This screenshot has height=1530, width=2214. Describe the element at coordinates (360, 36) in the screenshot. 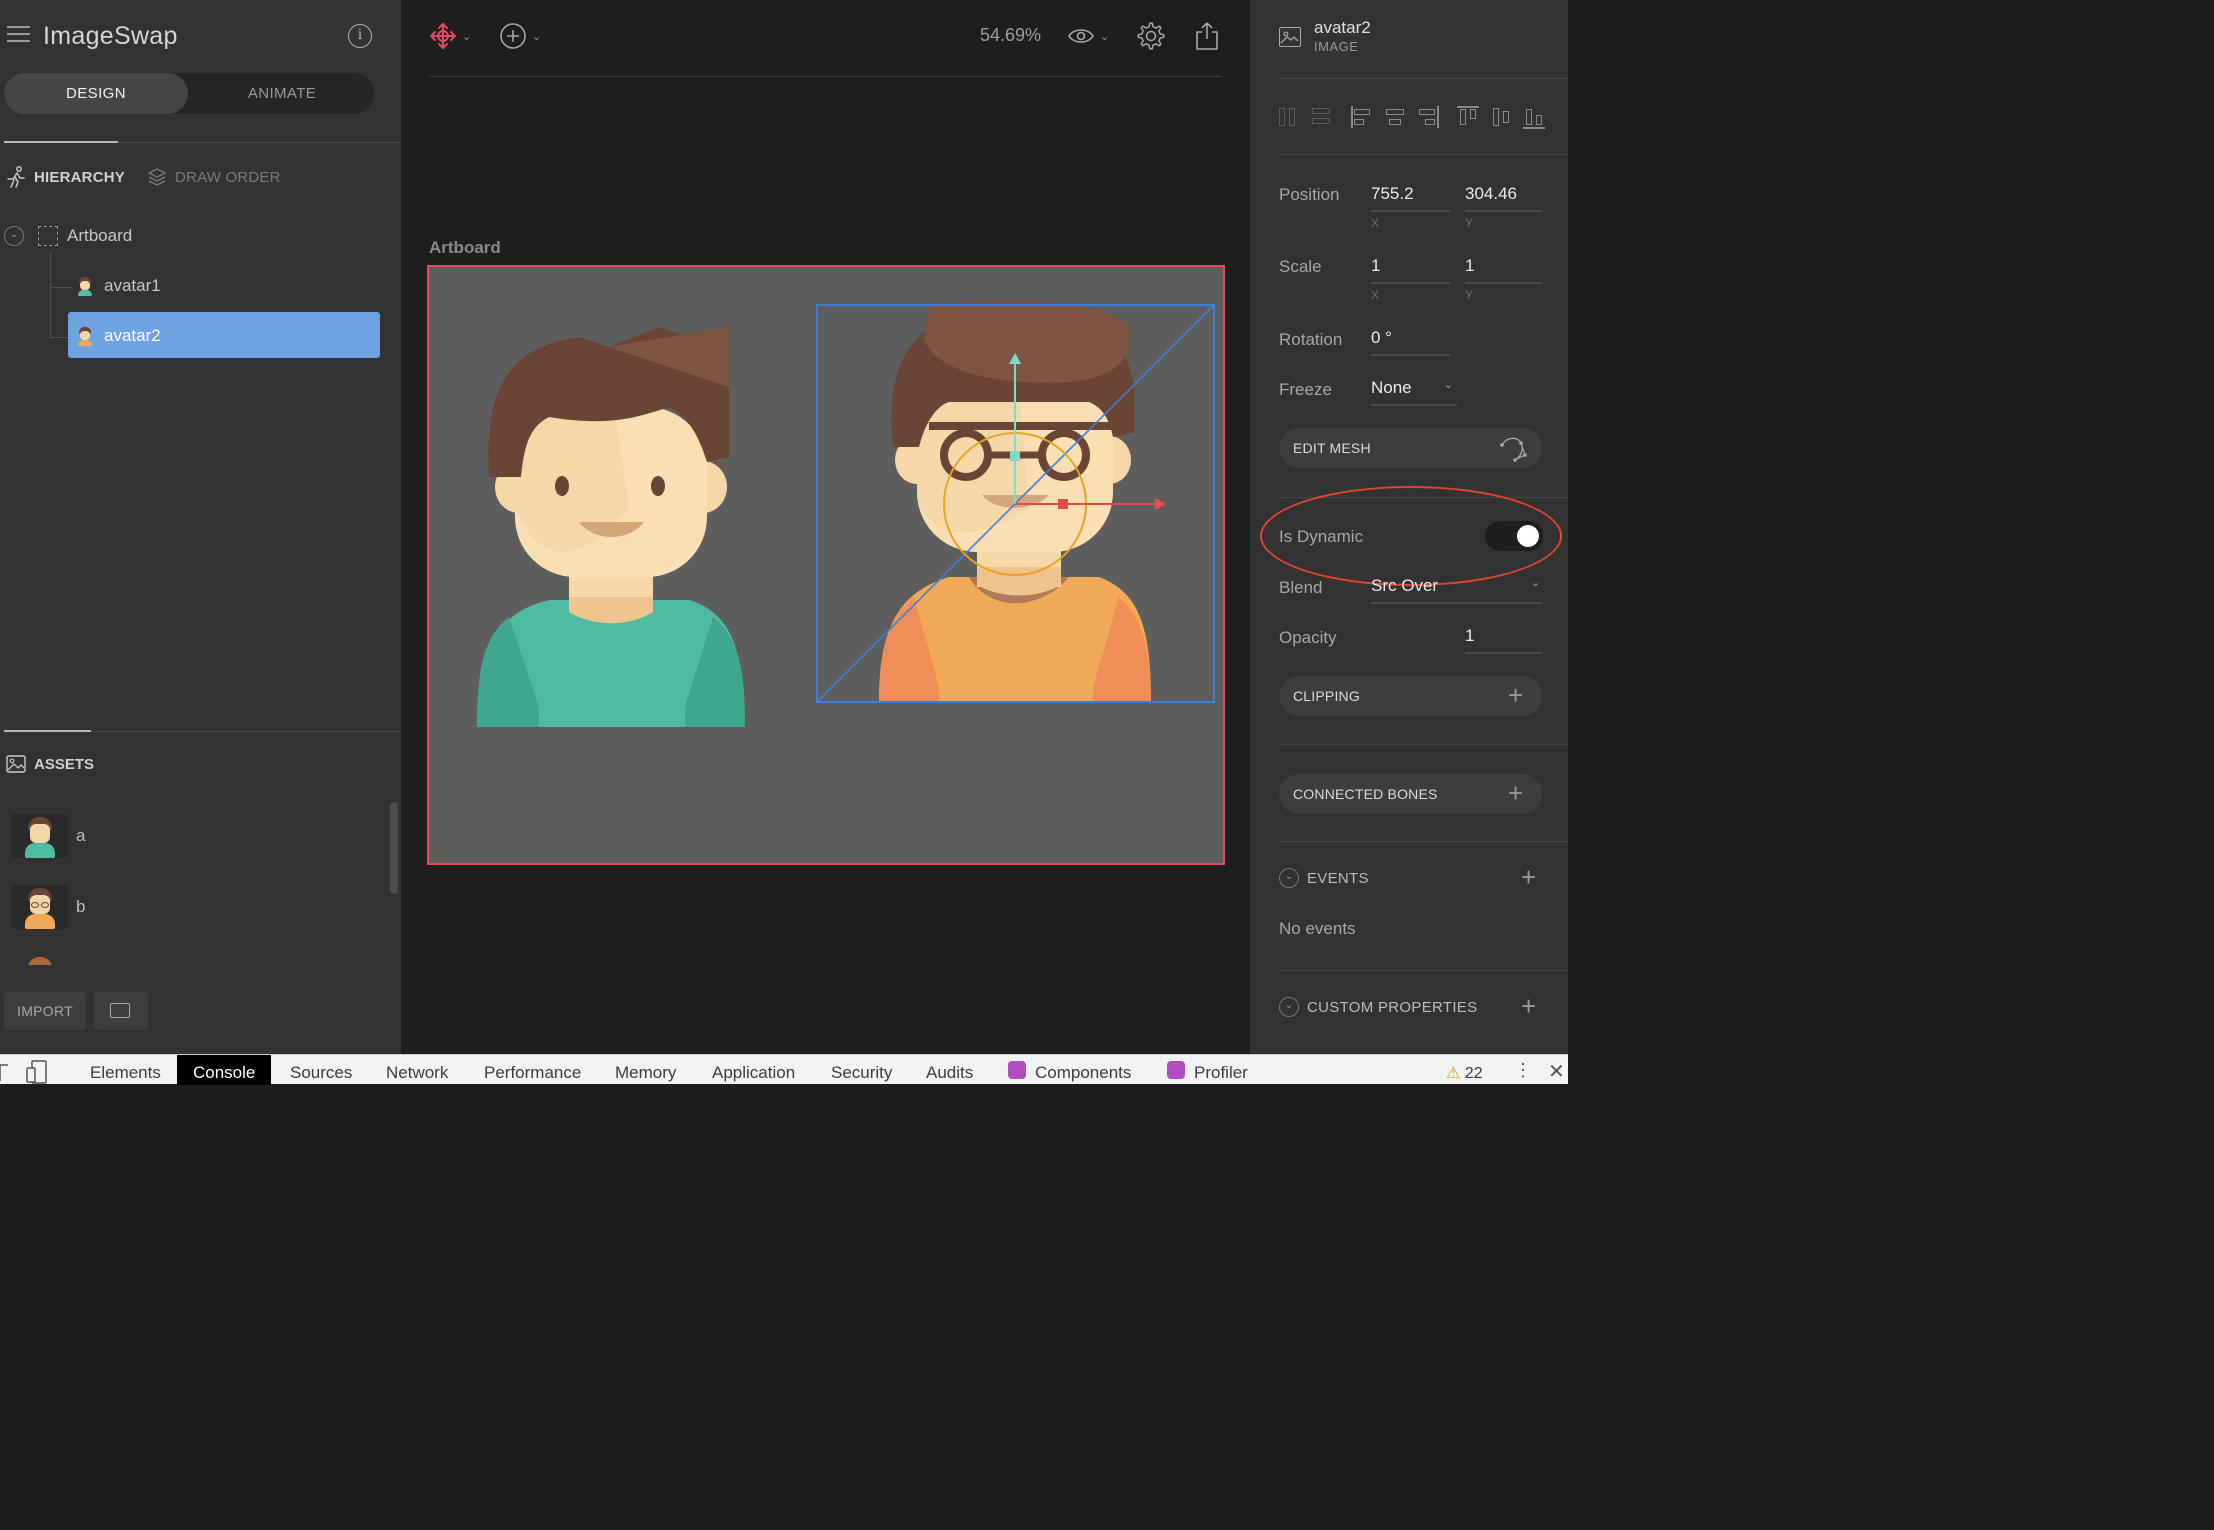

I see `info-icon: i` at that location.